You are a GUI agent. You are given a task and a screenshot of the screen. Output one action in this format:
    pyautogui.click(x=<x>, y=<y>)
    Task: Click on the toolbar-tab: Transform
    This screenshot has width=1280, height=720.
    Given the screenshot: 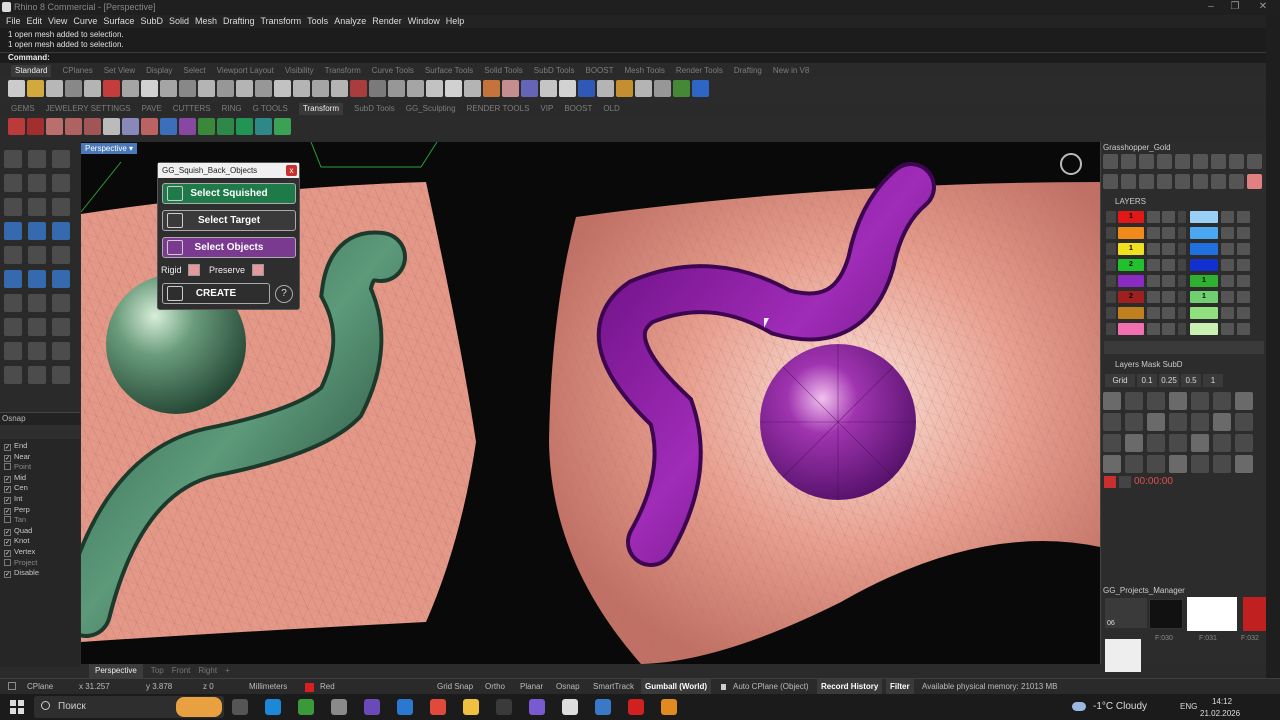 What is the action you would take?
    pyautogui.click(x=343, y=71)
    